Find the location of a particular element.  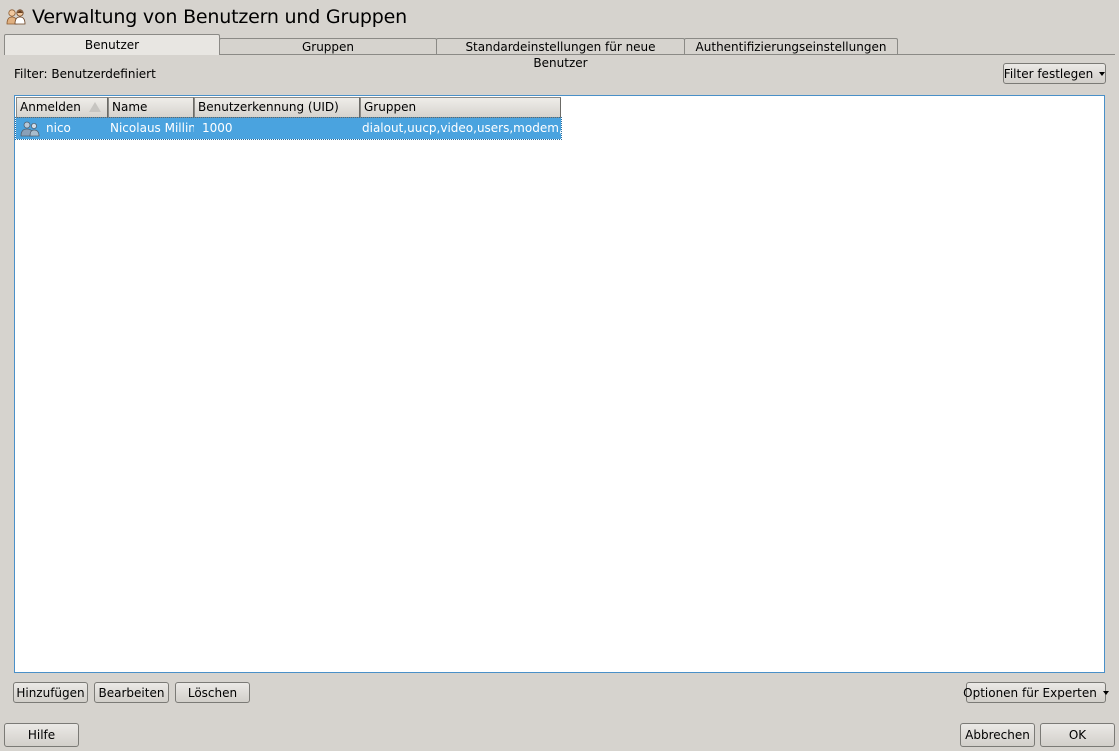

tab-standardeinstellungen: Standardeinstellungen für neue Benutzer is located at coordinates (560, 54).